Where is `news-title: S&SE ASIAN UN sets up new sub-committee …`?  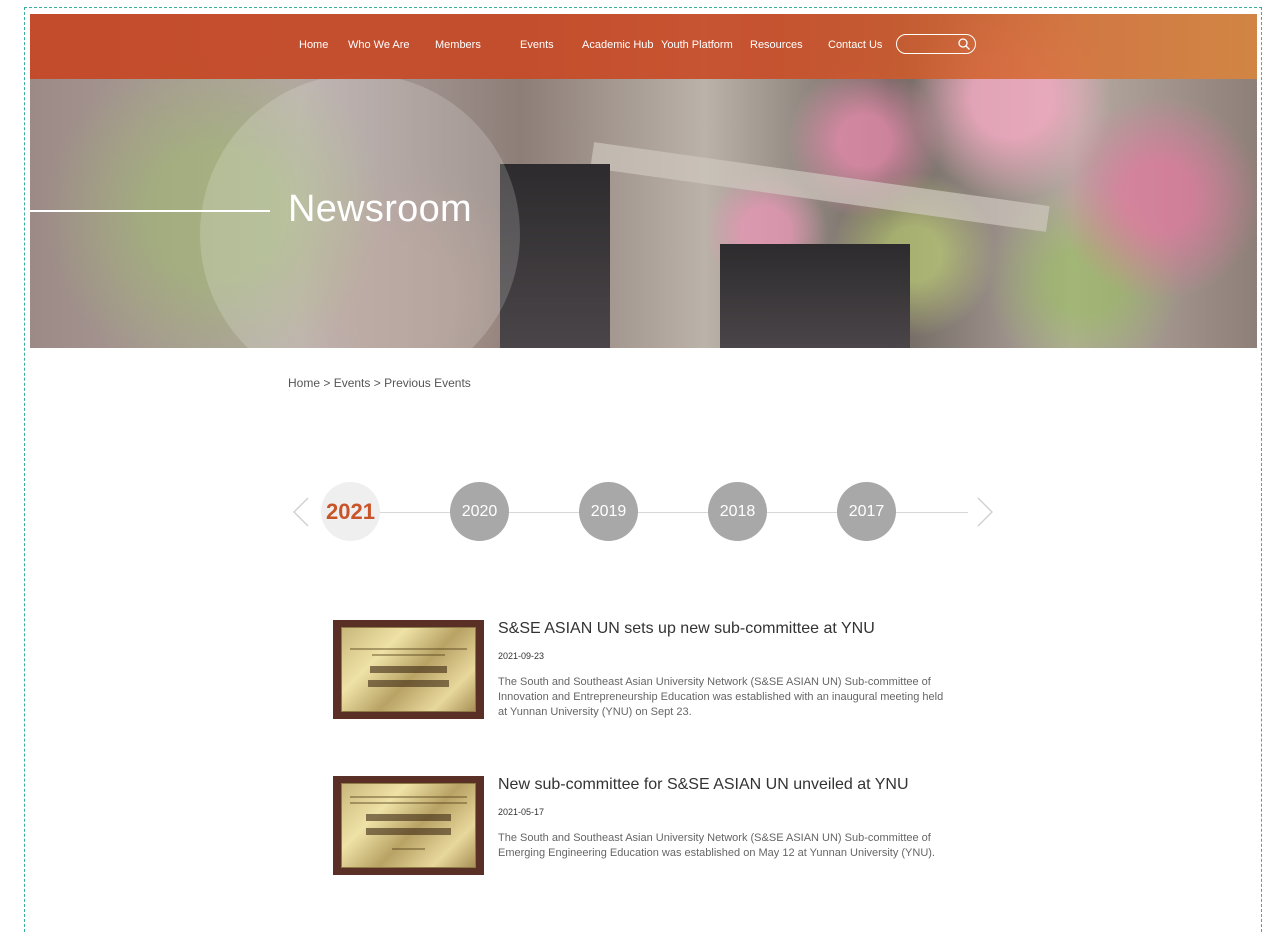 news-title: S&SE ASIAN UN sets up new sub-committee … is located at coordinates (686, 629).